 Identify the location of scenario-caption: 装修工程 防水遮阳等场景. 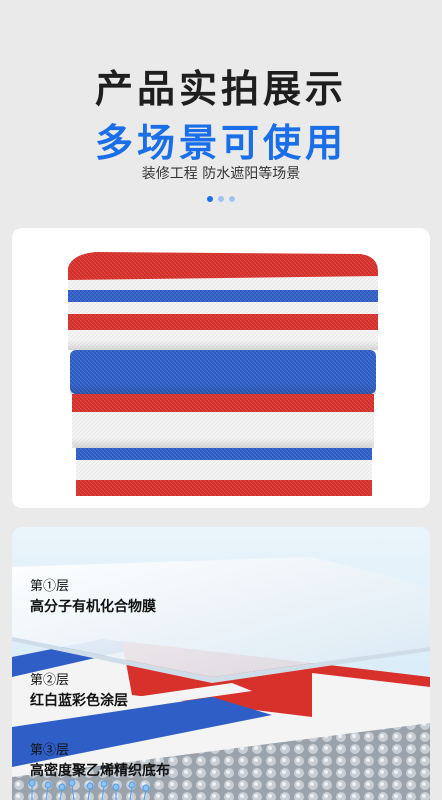
(221, 174).